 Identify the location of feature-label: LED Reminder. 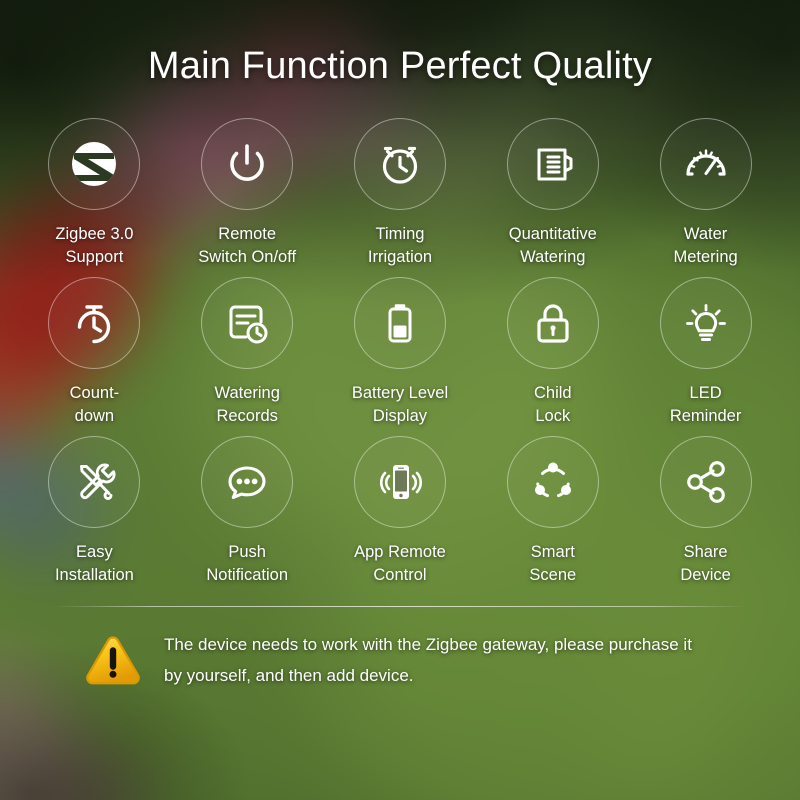
(705, 404).